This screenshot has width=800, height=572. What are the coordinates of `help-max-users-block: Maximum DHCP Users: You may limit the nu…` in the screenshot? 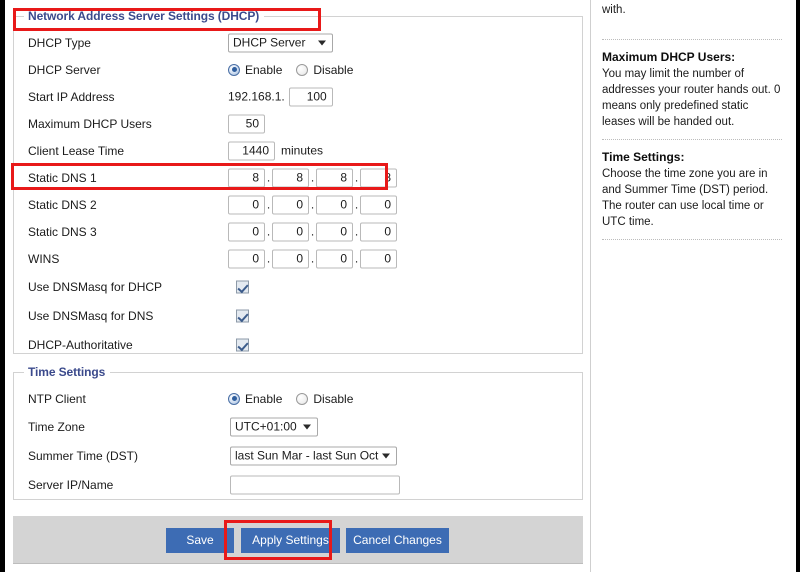 It's located at (692, 89).